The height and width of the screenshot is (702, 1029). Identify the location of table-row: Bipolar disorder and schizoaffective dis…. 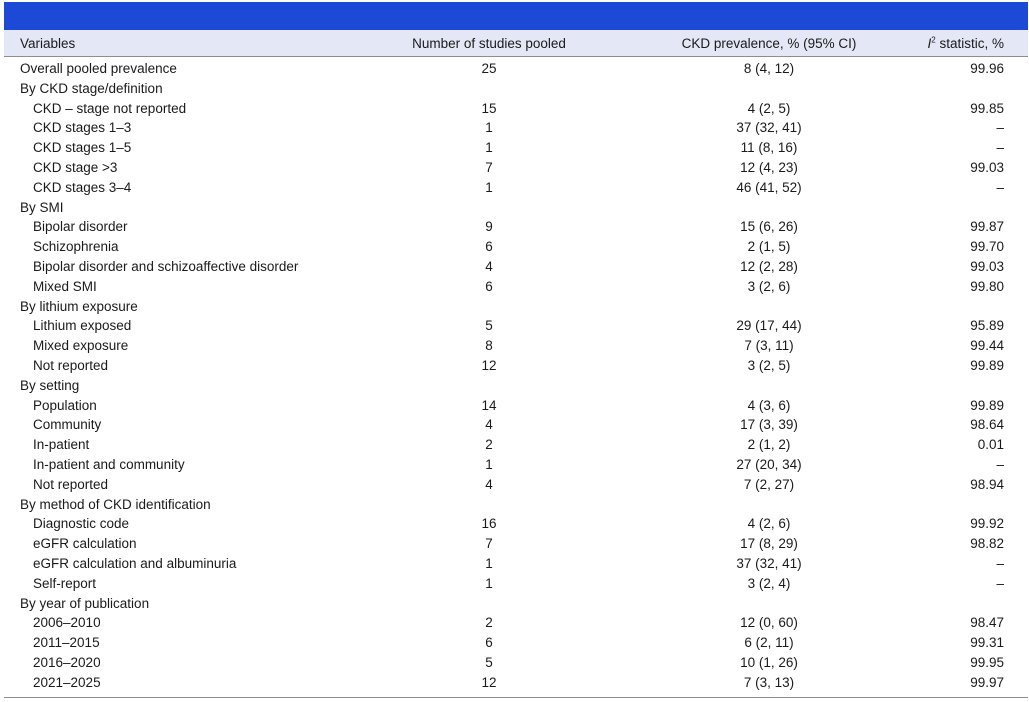
(516, 267).